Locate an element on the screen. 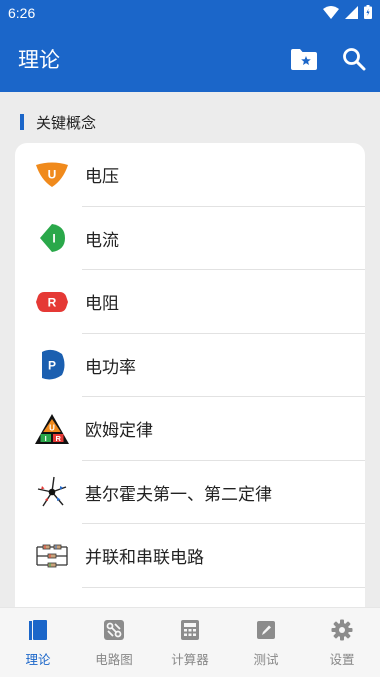 The height and width of the screenshot is (677, 380). list-item-voltage: U 电压 is located at coordinates (190, 175).